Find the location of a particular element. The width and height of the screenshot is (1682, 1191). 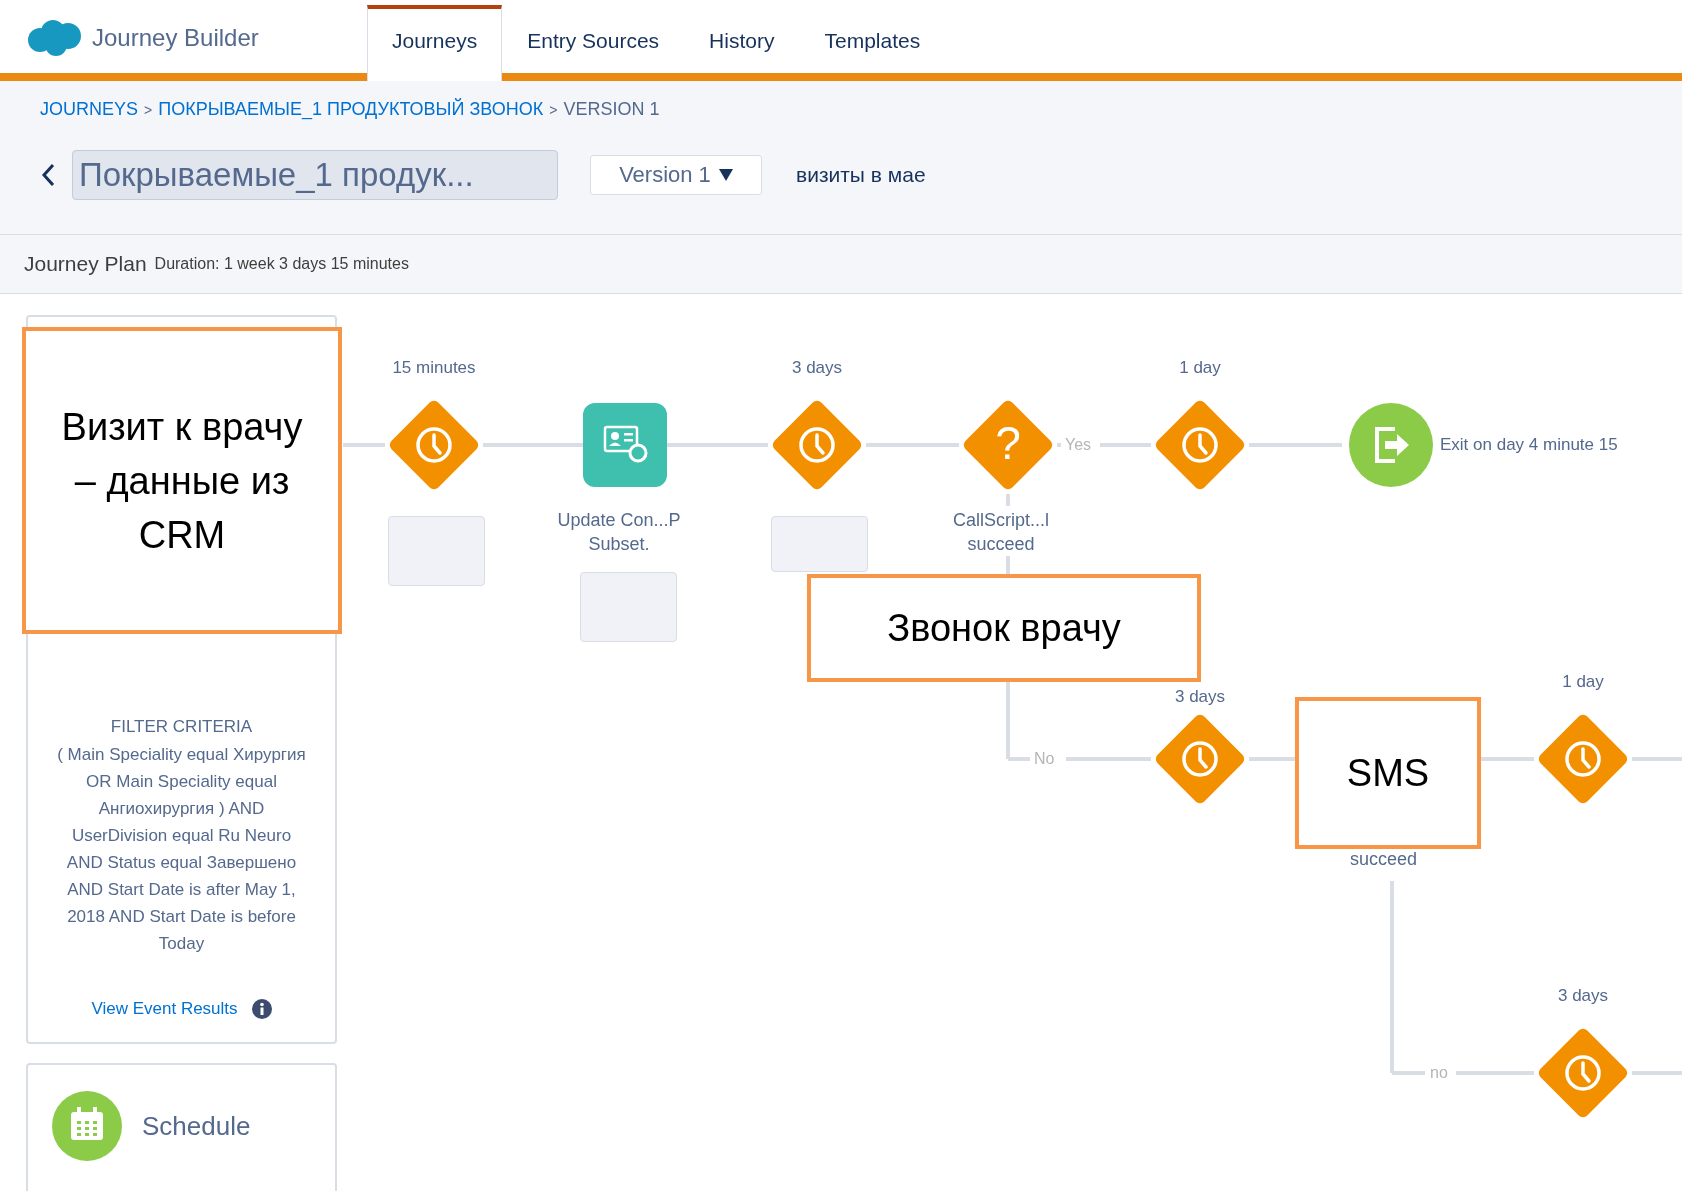

info-icon is located at coordinates (261, 1009).